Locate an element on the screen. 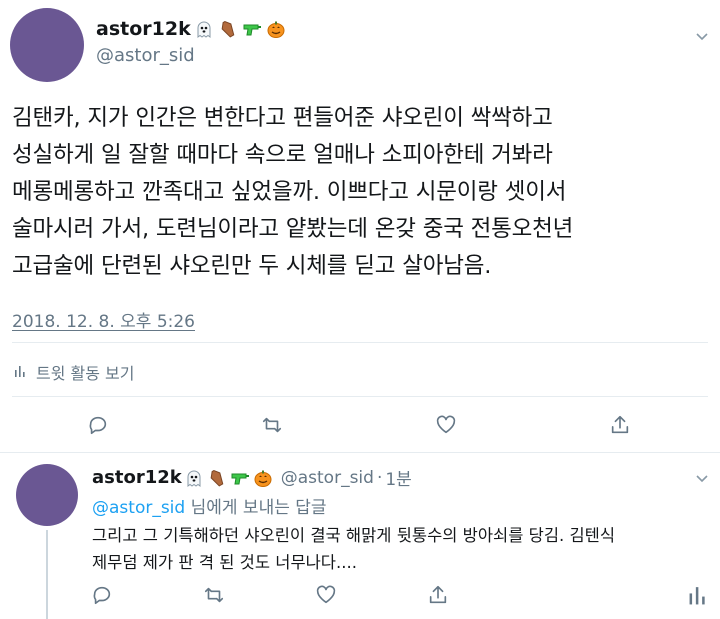 This screenshot has height=619, width=720. tweet-text-line: 고급술에 단련된 샤오린만 두 시체를 딛고 살아남음. is located at coordinates (252, 266).